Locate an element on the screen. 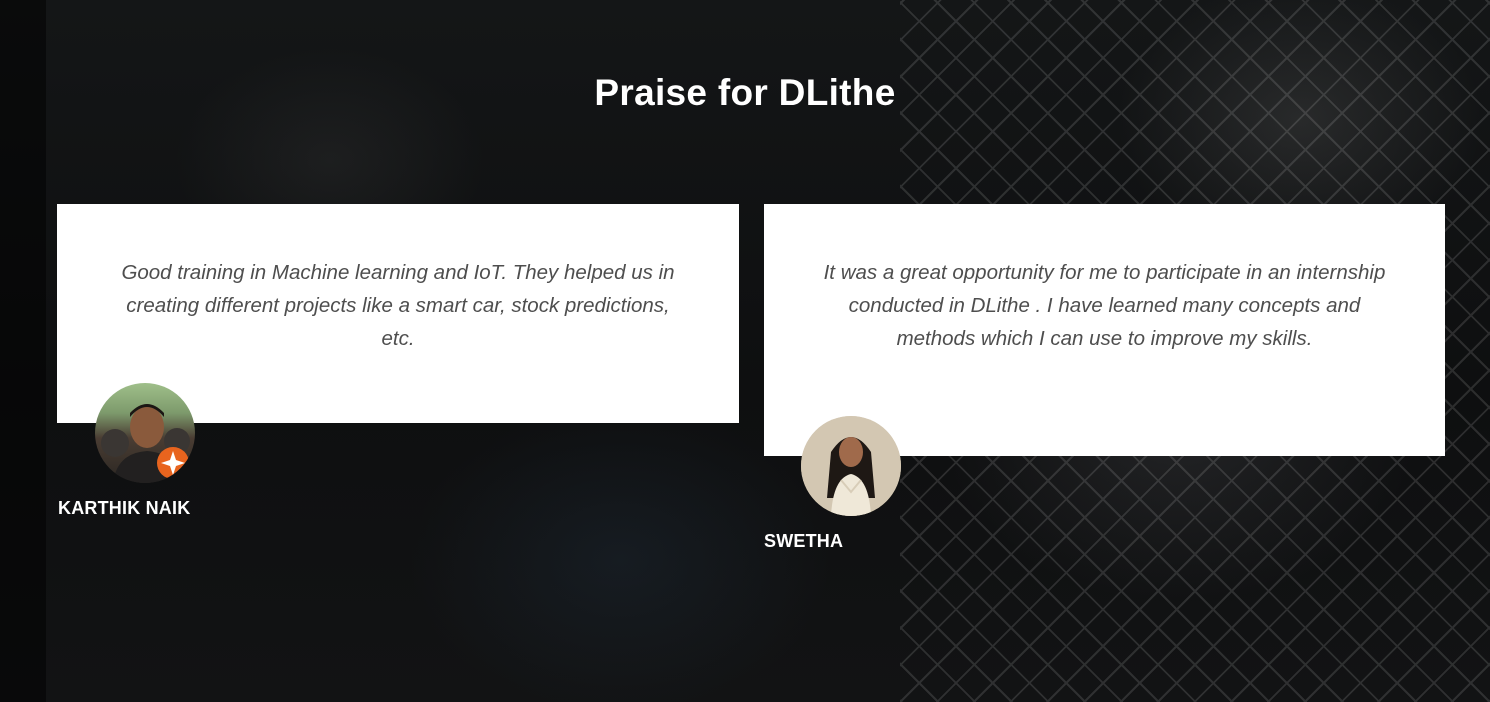 The height and width of the screenshot is (702, 1490). testimonial-author: SWETHA is located at coordinates (804, 541).